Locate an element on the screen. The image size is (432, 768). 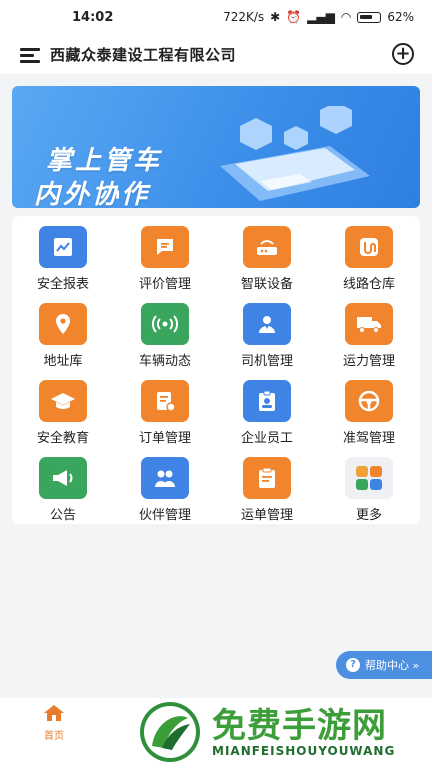
grid-item-label: 司机管理 is located at coordinates (266, 361).